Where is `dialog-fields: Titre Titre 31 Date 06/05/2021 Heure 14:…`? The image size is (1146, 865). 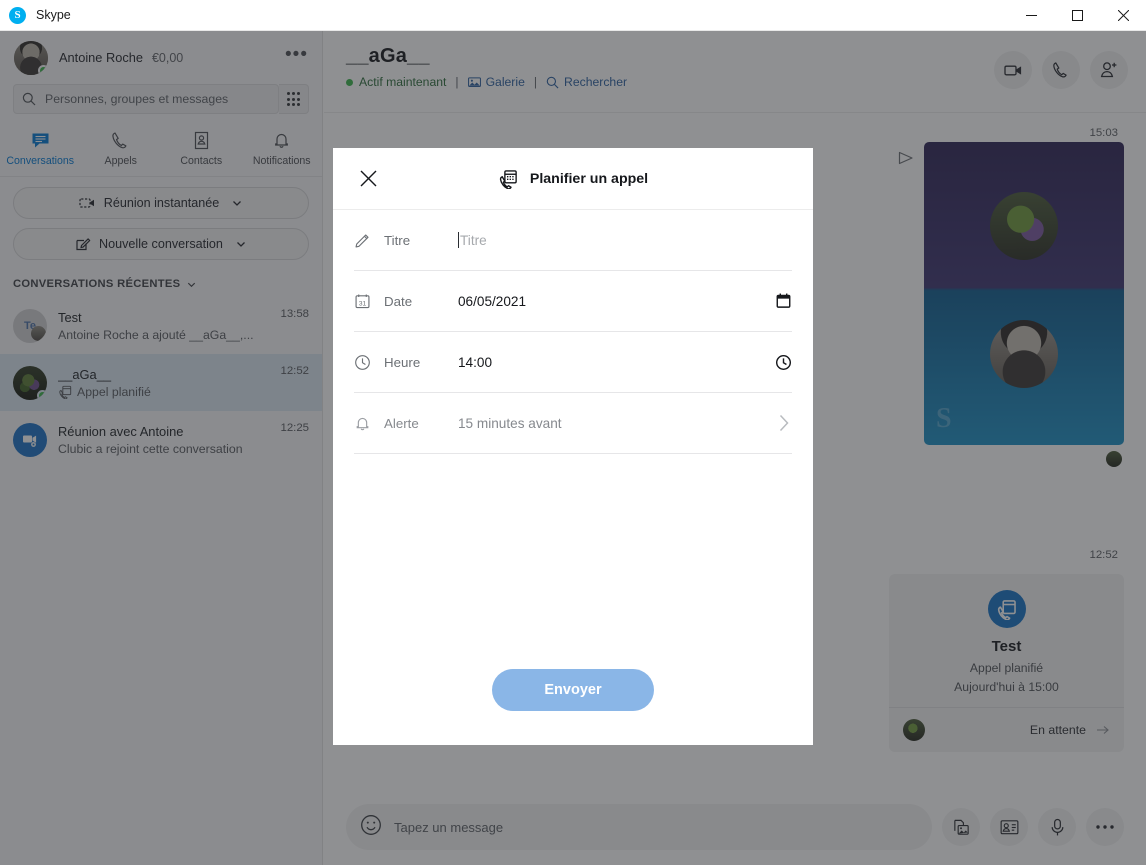 dialog-fields: Titre Titre 31 Date 06/05/2021 Heure 14:… is located at coordinates (573, 332).